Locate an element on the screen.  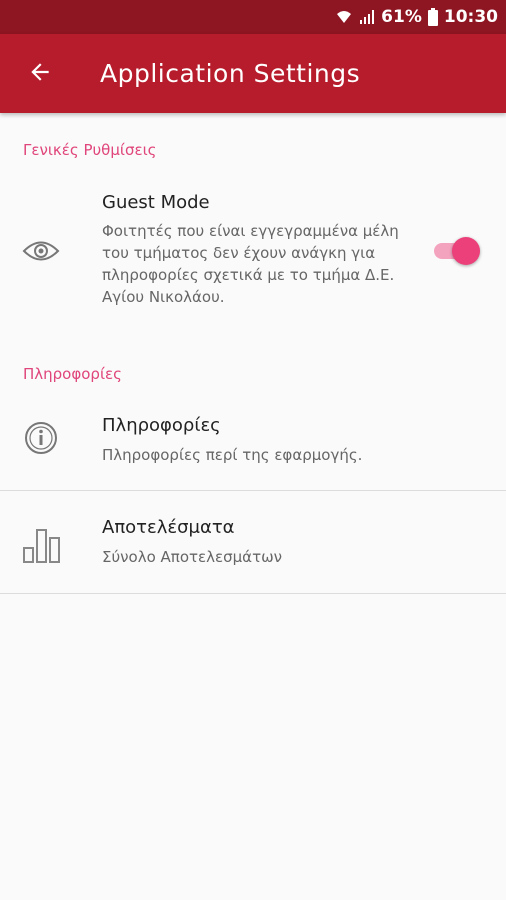
battery-percent: 61% is located at coordinates (401, 17).